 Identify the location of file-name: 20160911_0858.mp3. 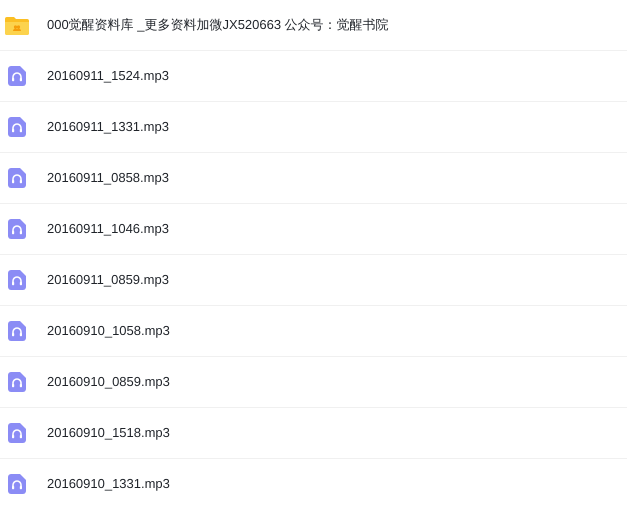
(108, 178).